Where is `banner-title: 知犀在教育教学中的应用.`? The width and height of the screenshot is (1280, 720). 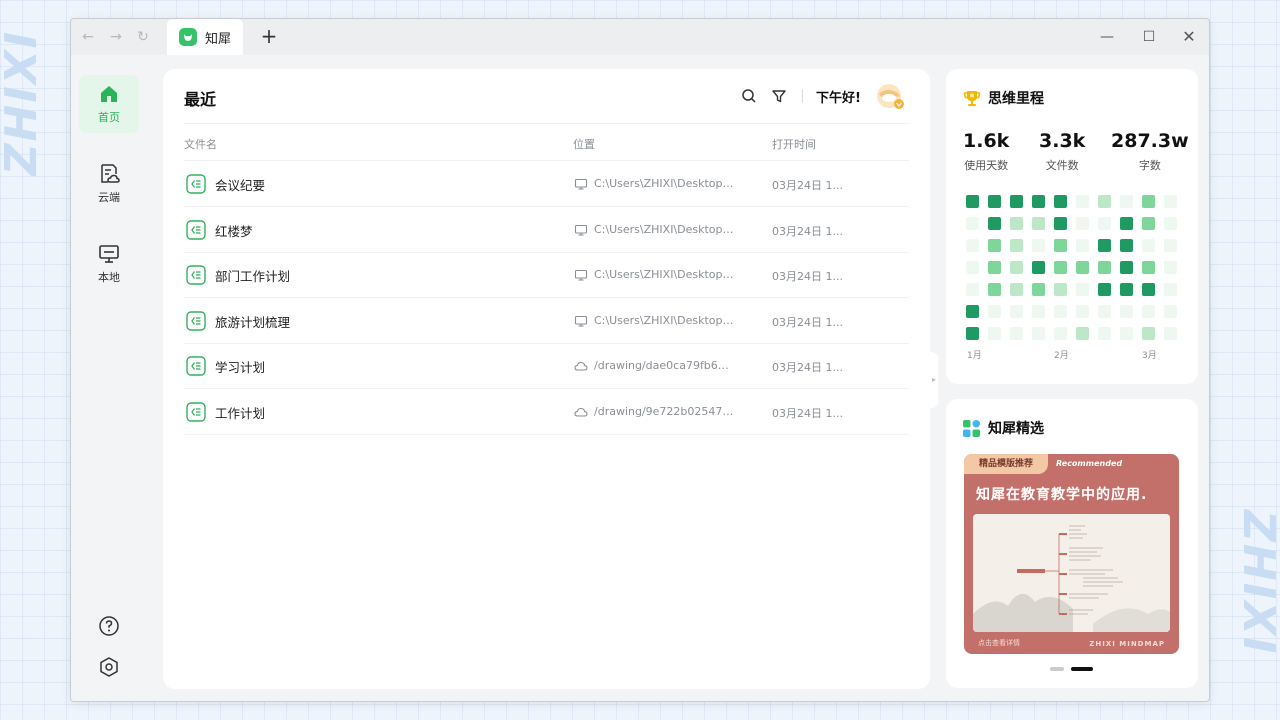 banner-title: 知犀在教育教学中的应用. is located at coordinates (1062, 495).